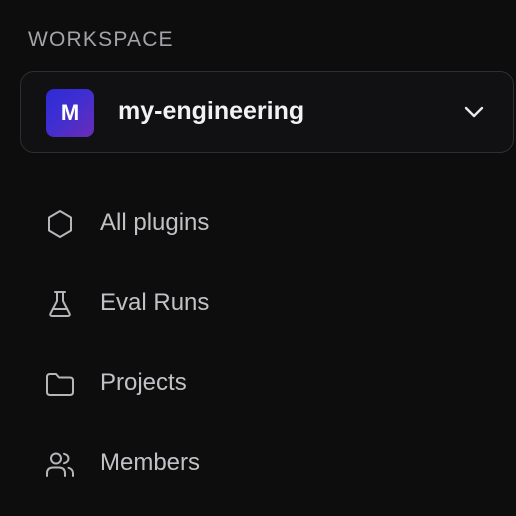 The image size is (516, 516). What do you see at coordinates (60, 464) in the screenshot?
I see `users-icon` at bounding box center [60, 464].